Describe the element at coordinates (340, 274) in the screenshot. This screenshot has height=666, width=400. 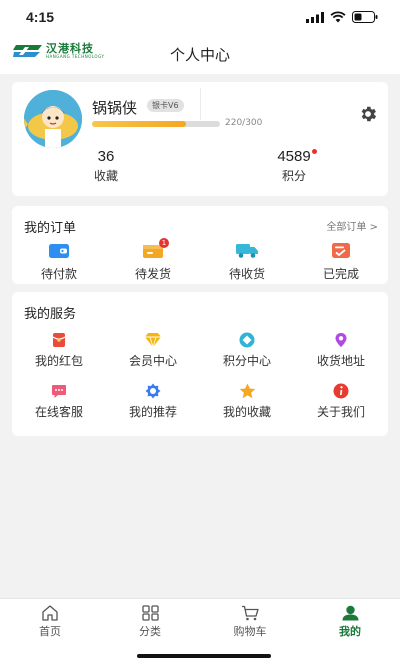
I see `order-item-label: 已完成` at that location.